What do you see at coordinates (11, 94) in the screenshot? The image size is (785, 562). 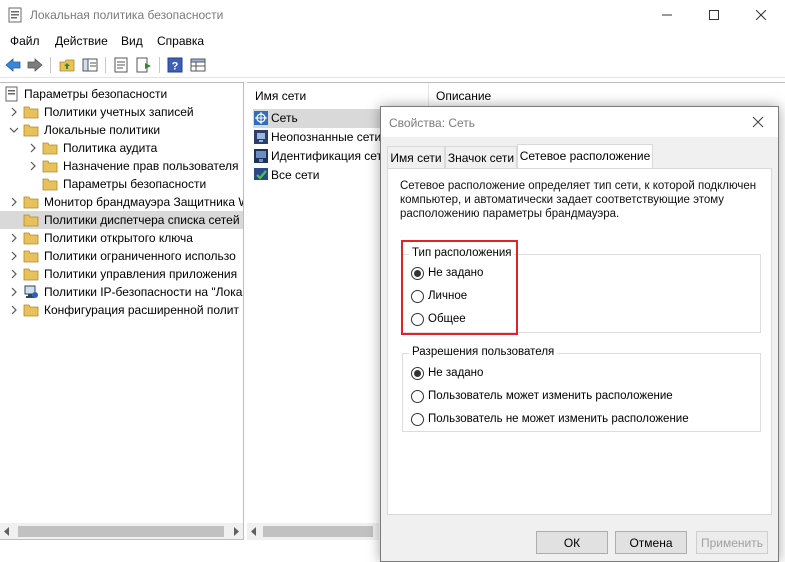 I see `security-settings-icon` at bounding box center [11, 94].